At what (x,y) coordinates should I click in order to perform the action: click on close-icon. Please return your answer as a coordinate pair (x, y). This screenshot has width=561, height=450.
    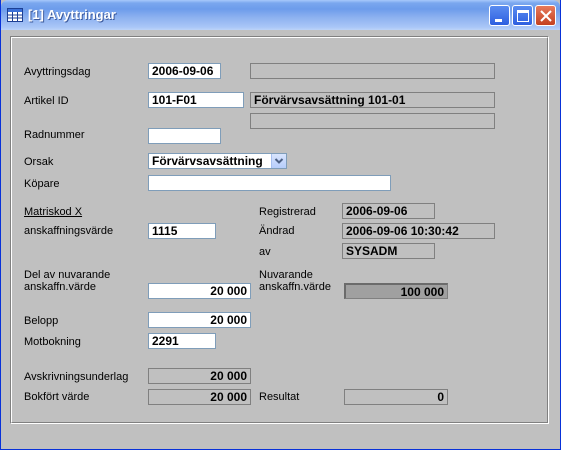
    Looking at the image, I should click on (546, 16).